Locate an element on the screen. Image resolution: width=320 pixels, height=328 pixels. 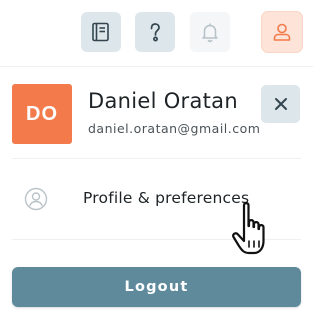
book-icon is located at coordinates (100, 32).